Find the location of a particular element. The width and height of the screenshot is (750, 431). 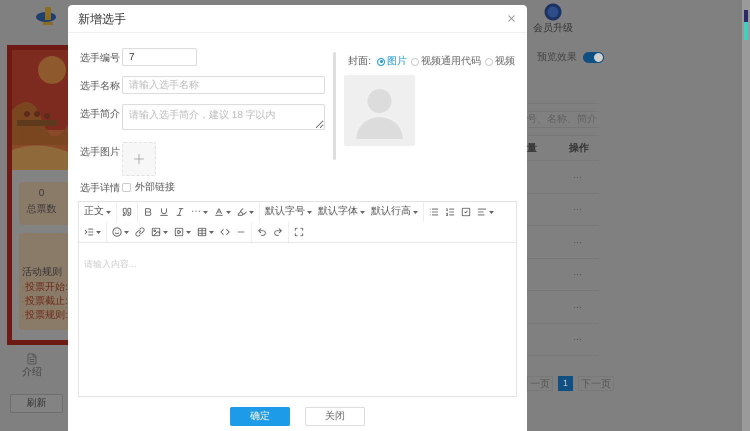

checkbox-label: 外部链接 is located at coordinates (155, 187).